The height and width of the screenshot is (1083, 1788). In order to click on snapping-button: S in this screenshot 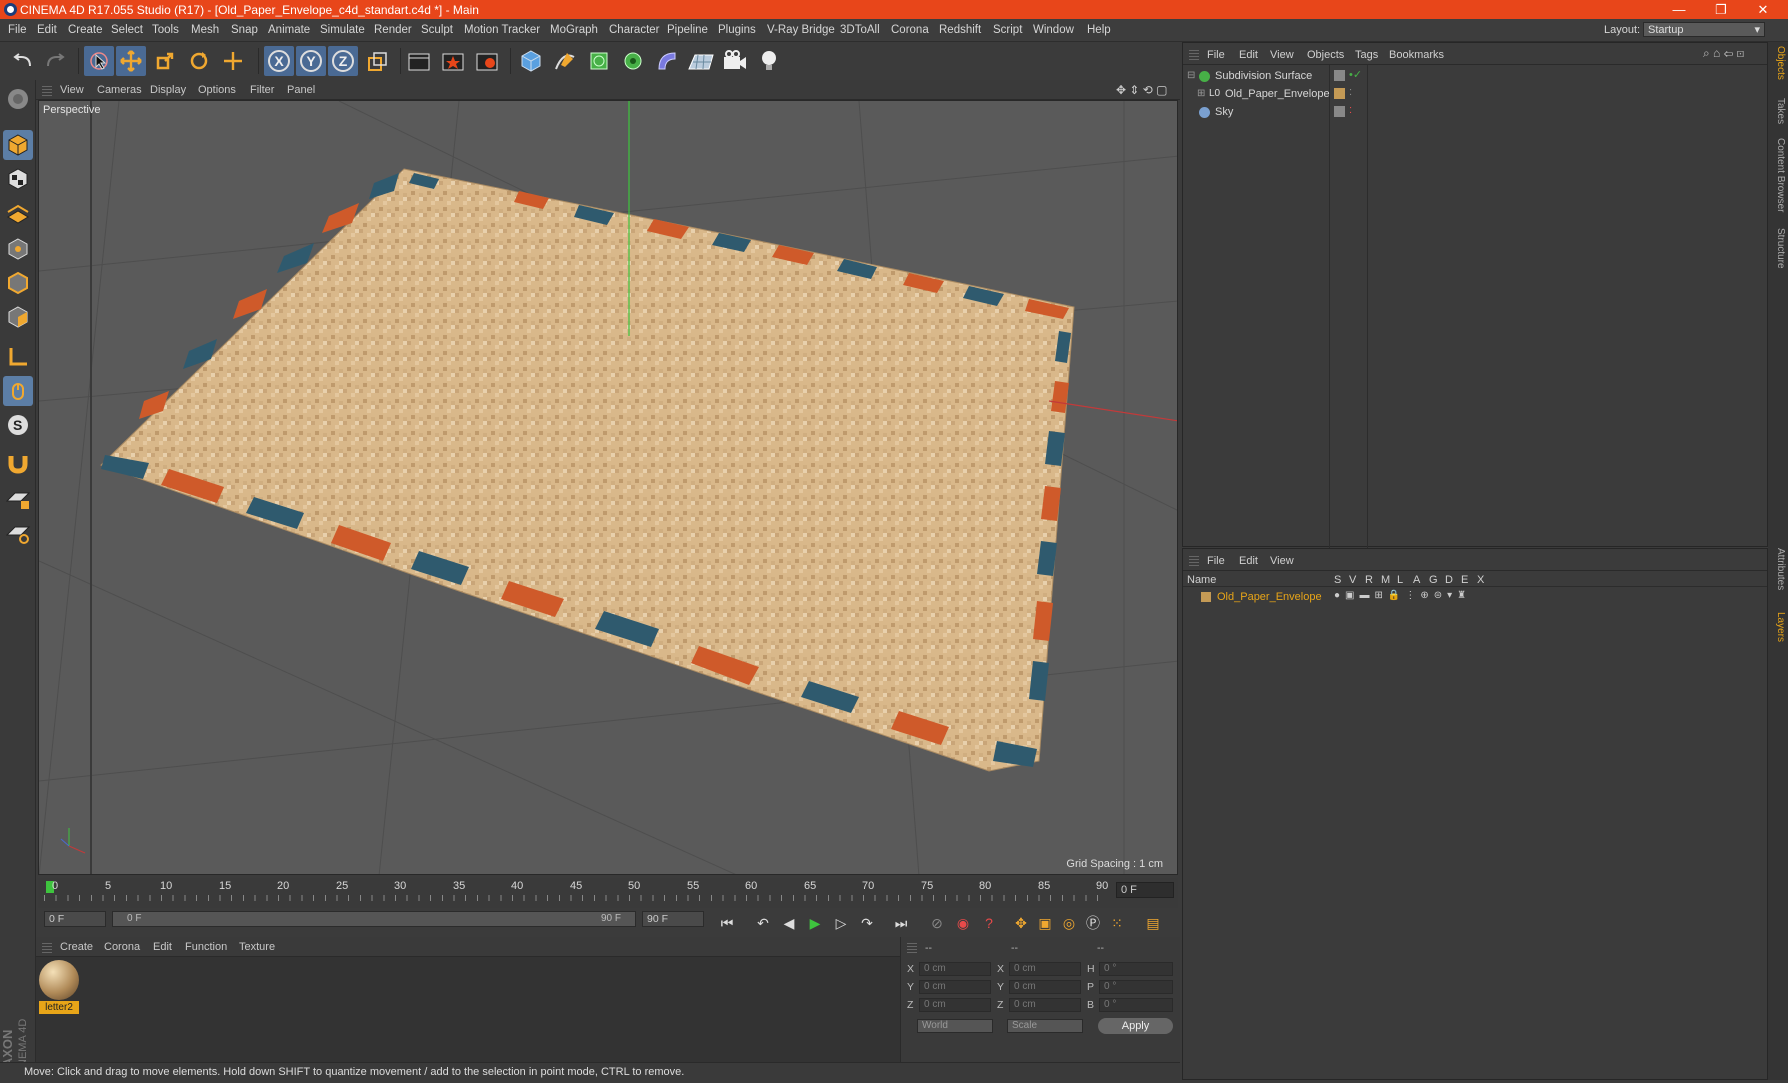, I will do `click(18, 425)`.